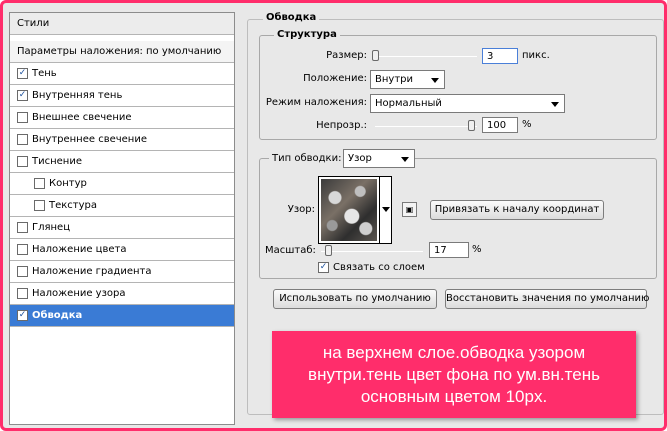  Describe the element at coordinates (307, 34) in the screenshot. I see `structure-title: Структура` at that location.